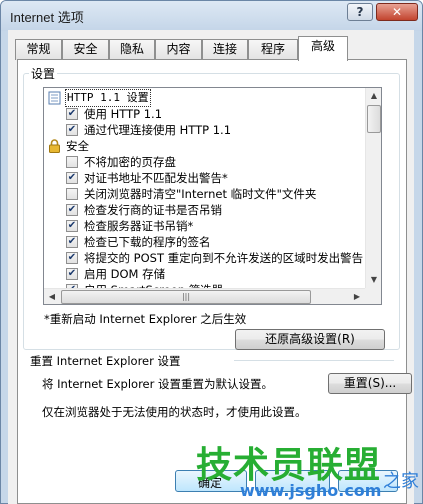 The image size is (423, 504). What do you see at coordinates (125, 274) in the screenshot?
I see `list-item-label: 启用 DOM 存储` at bounding box center [125, 274].